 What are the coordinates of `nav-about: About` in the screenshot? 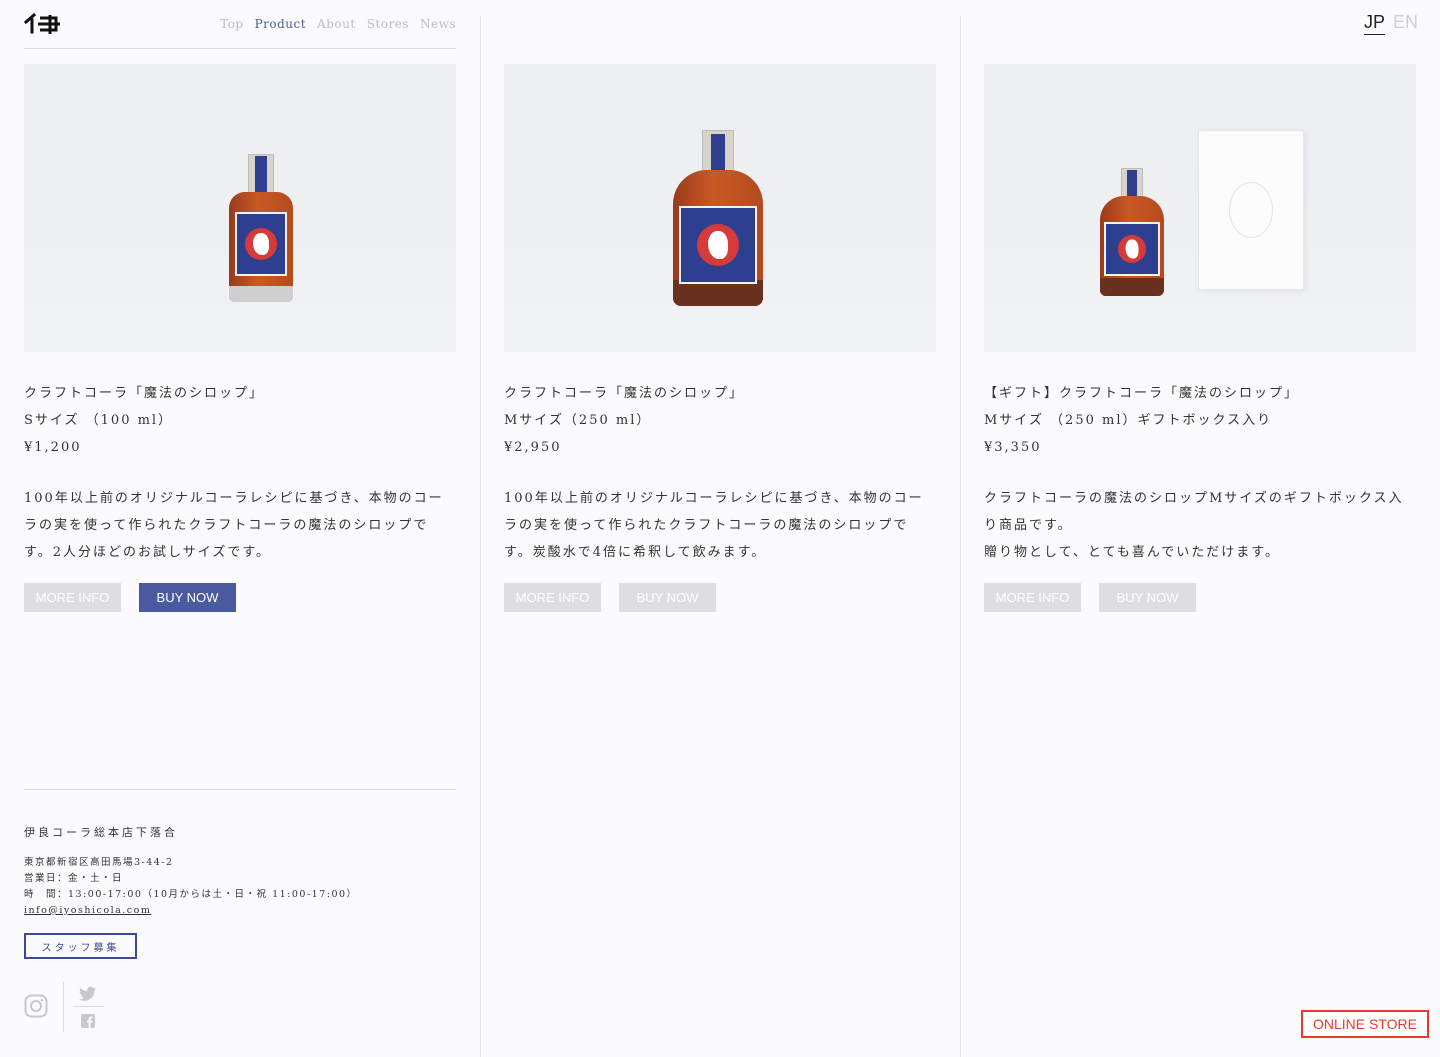 It's located at (336, 24).